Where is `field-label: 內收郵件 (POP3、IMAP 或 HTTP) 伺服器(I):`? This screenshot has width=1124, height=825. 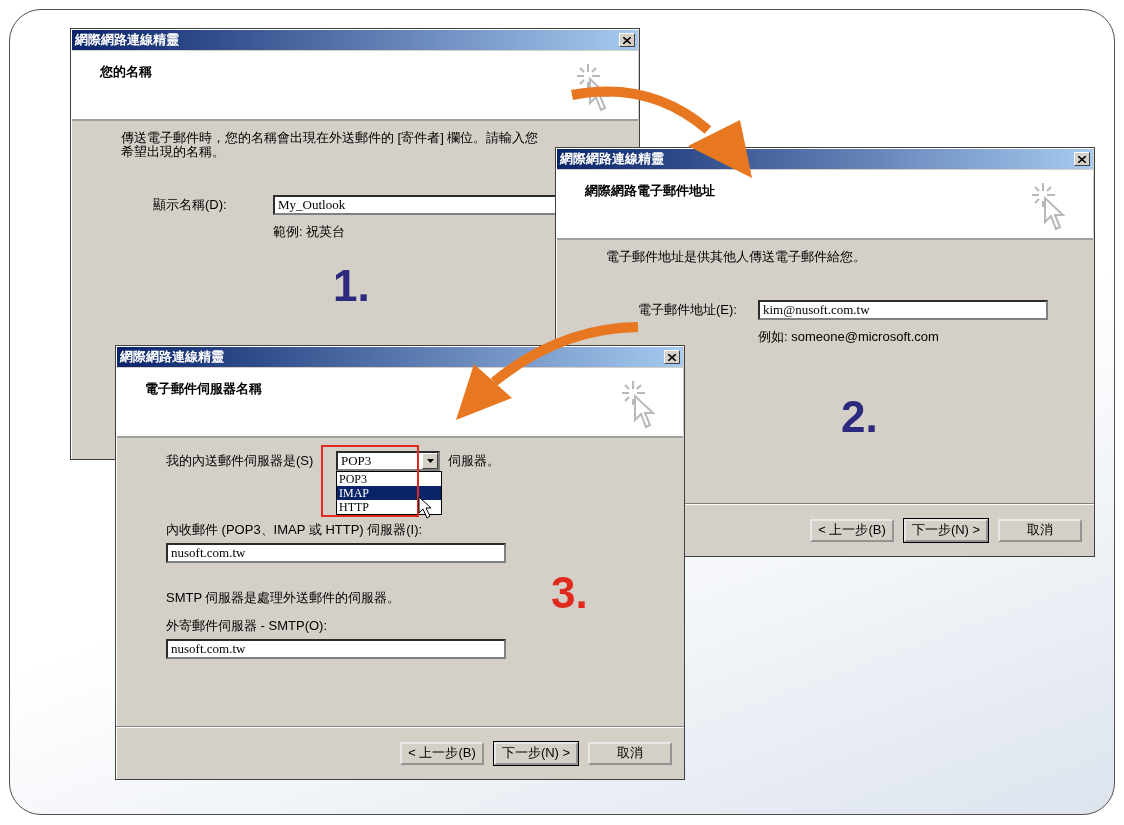
field-label: 內收郵件 (POP3、IMAP 或 HTTP) 伺服器(I): is located at coordinates (295, 530).